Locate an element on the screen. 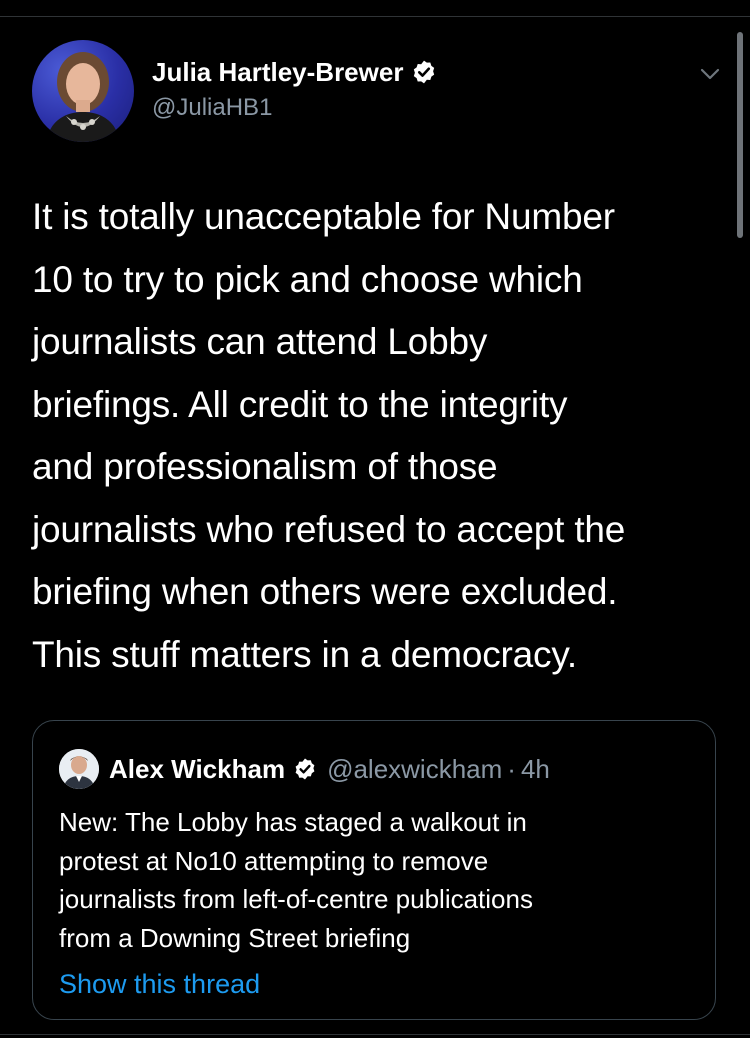  chevron-down-icon is located at coordinates (710, 74).